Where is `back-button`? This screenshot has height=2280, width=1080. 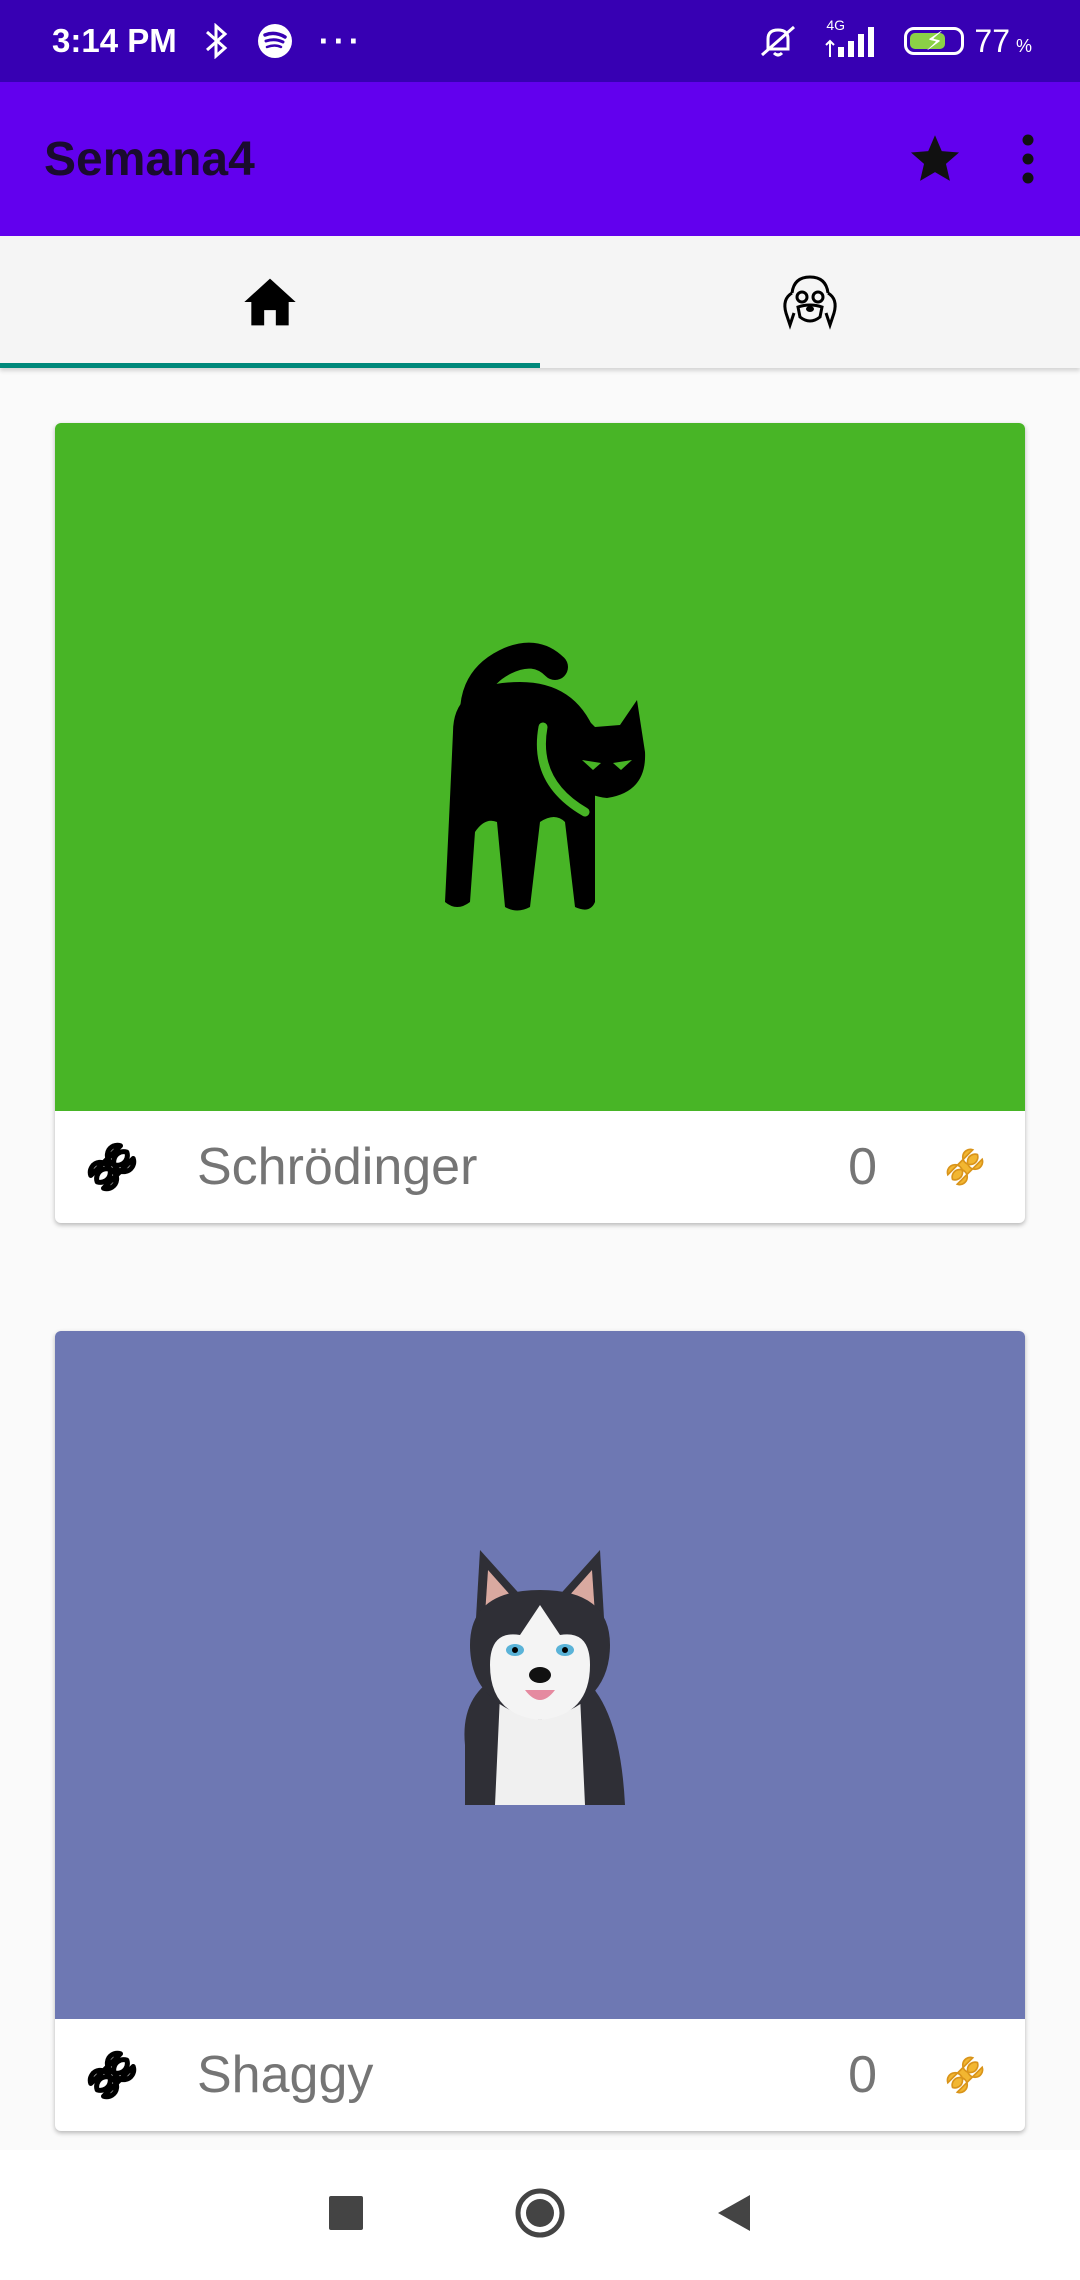 back-button is located at coordinates (734, 2215).